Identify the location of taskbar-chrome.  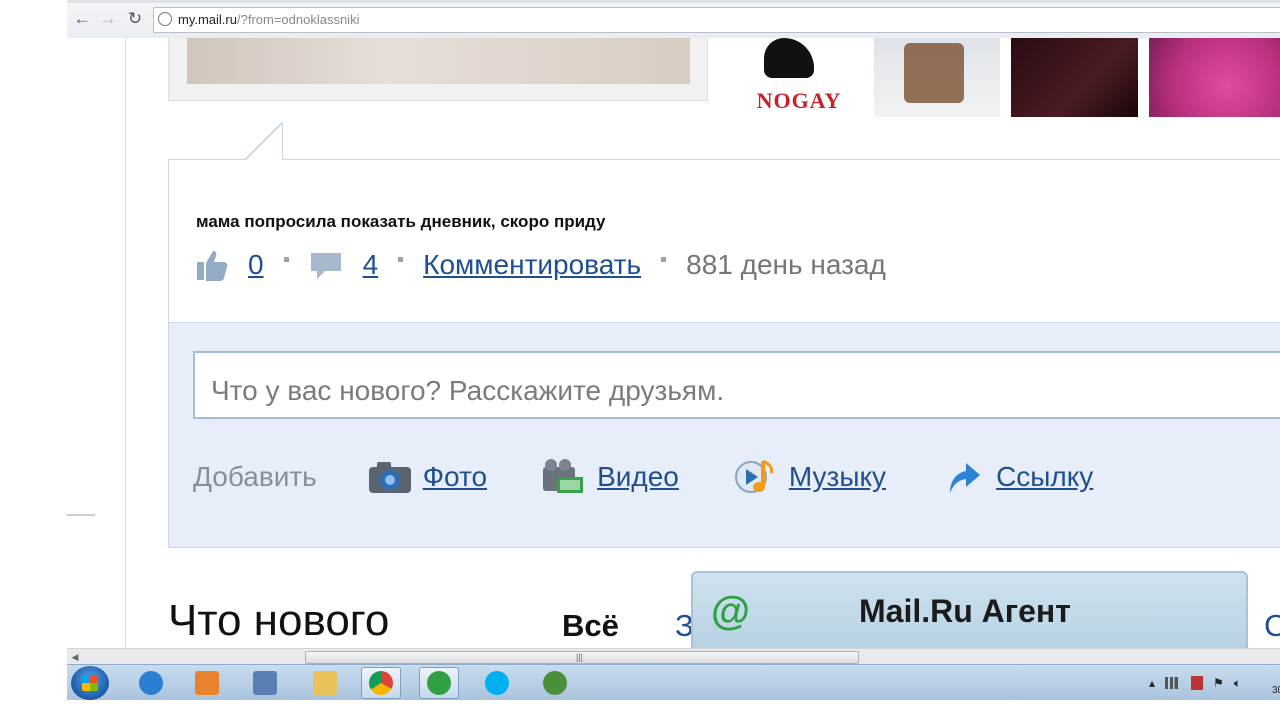
(381, 683).